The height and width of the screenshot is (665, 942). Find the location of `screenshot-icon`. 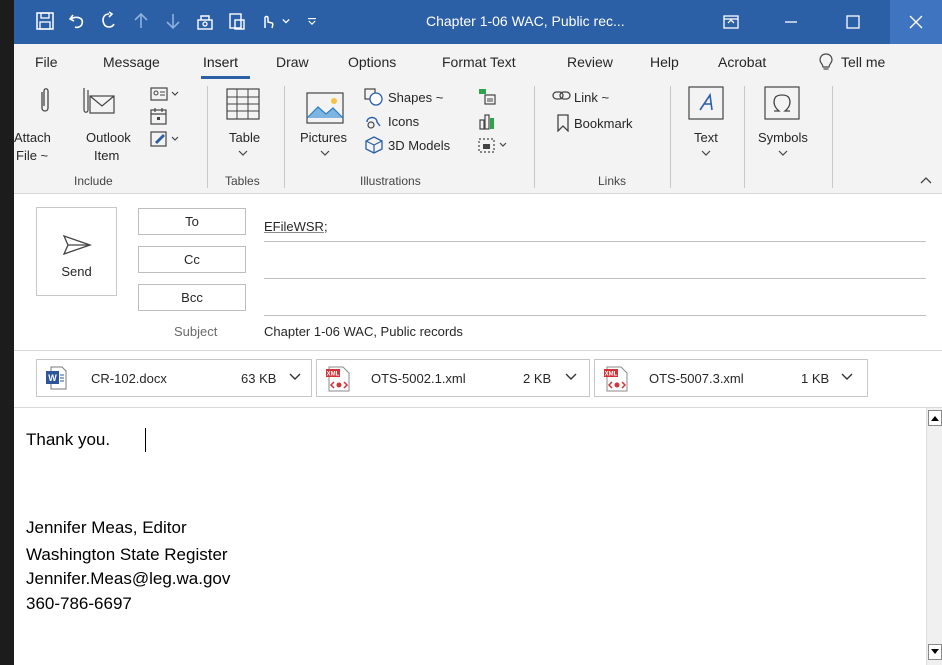

screenshot-icon is located at coordinates (495, 145).